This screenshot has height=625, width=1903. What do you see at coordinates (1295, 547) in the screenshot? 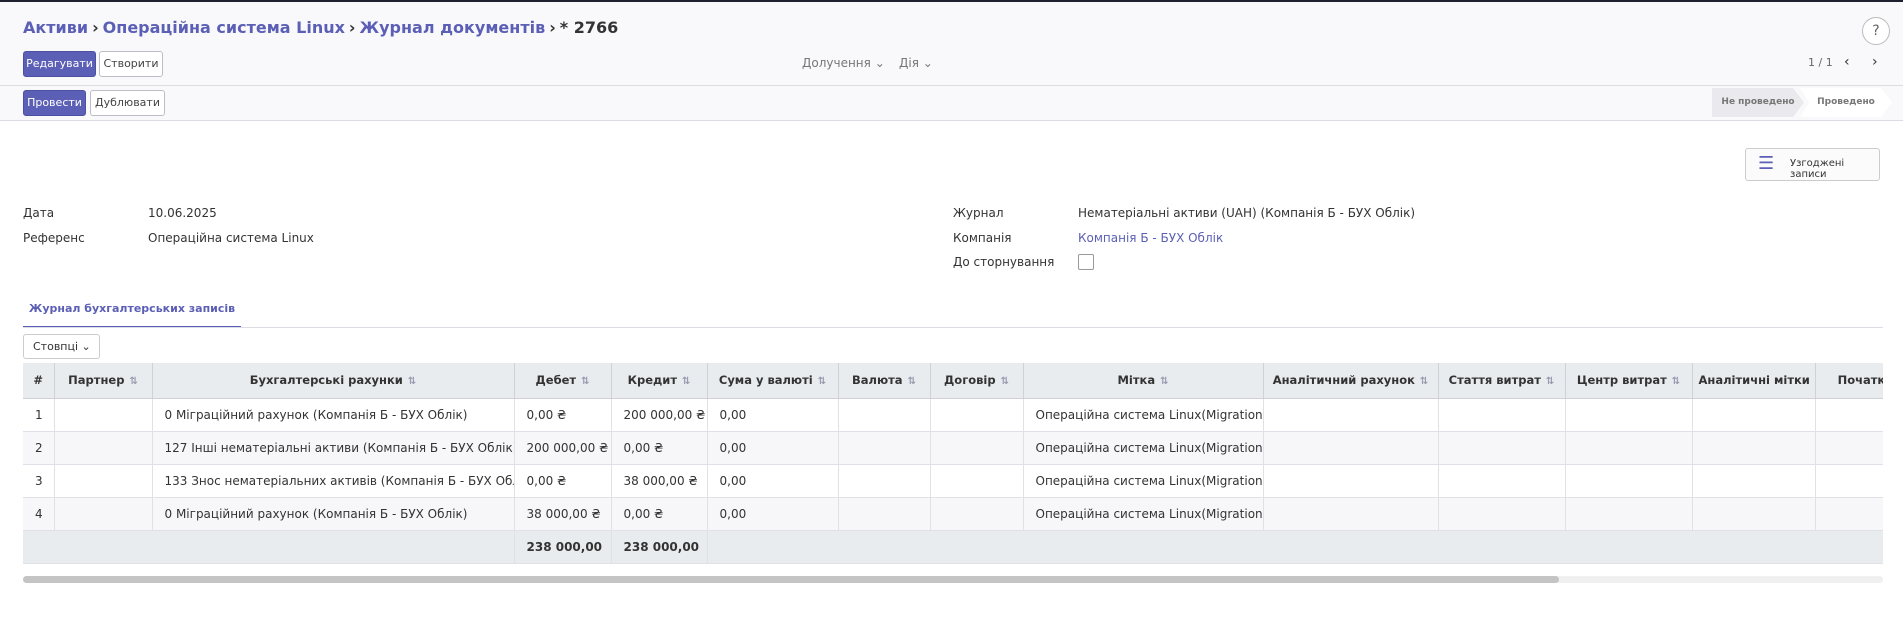
I see `totals-rest` at bounding box center [1295, 547].